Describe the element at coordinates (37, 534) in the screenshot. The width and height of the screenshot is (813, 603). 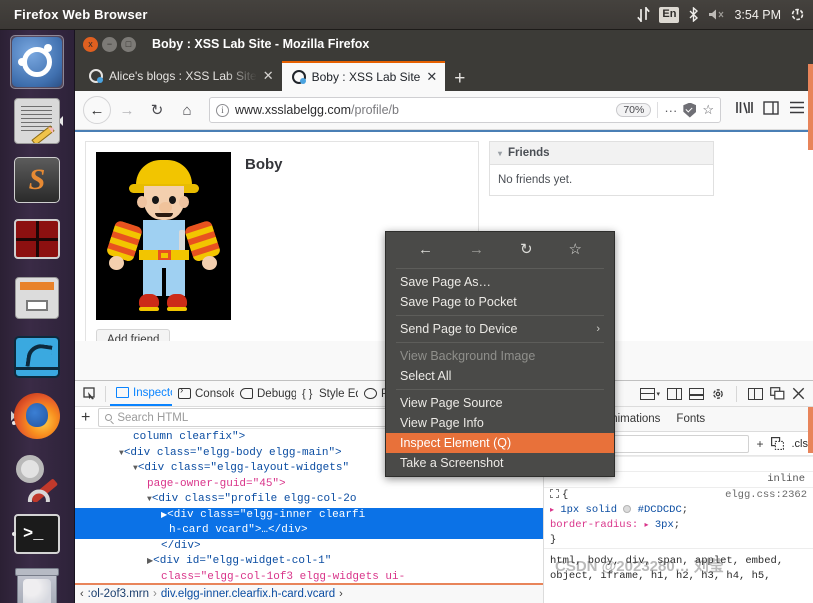
I see `launcher-item-terminal: >_` at that location.